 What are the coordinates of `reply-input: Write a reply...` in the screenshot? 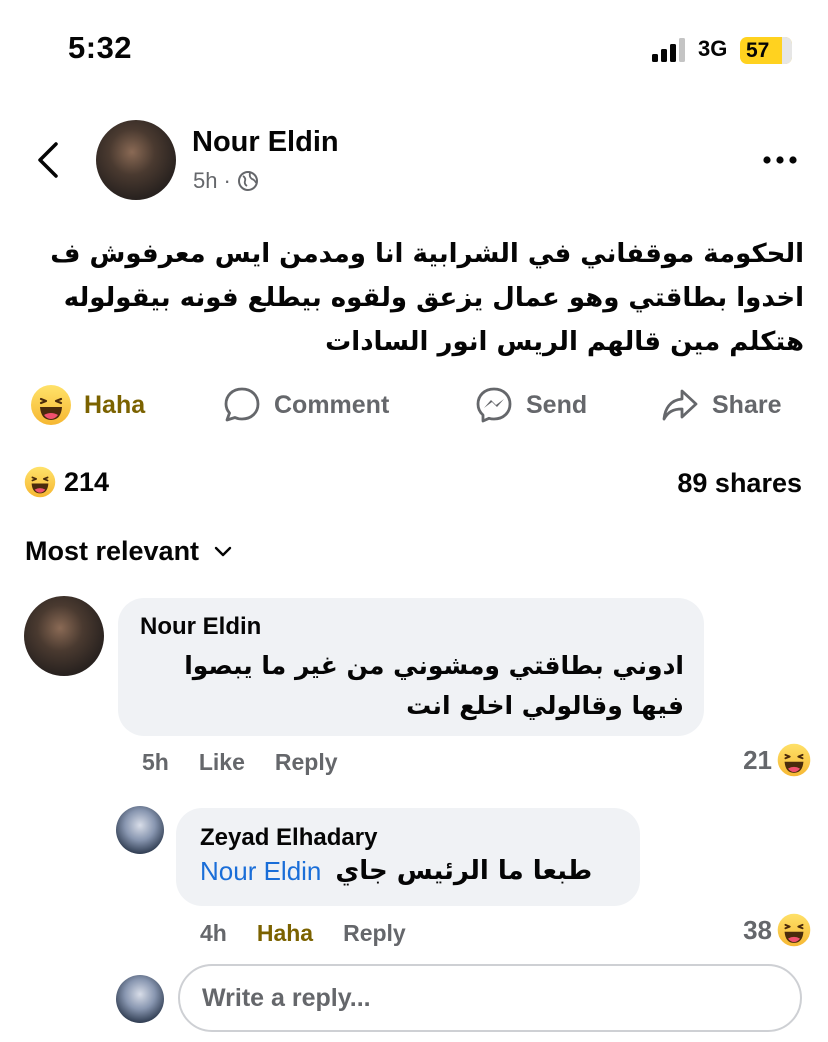 It's located at (490, 998).